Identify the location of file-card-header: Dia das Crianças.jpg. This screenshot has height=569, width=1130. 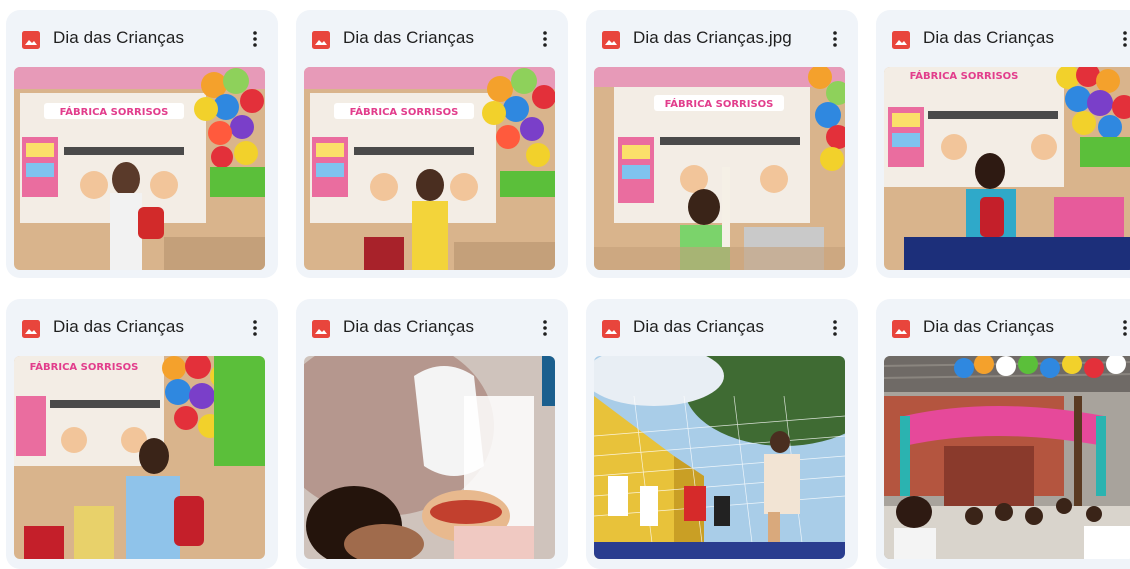
(722, 38).